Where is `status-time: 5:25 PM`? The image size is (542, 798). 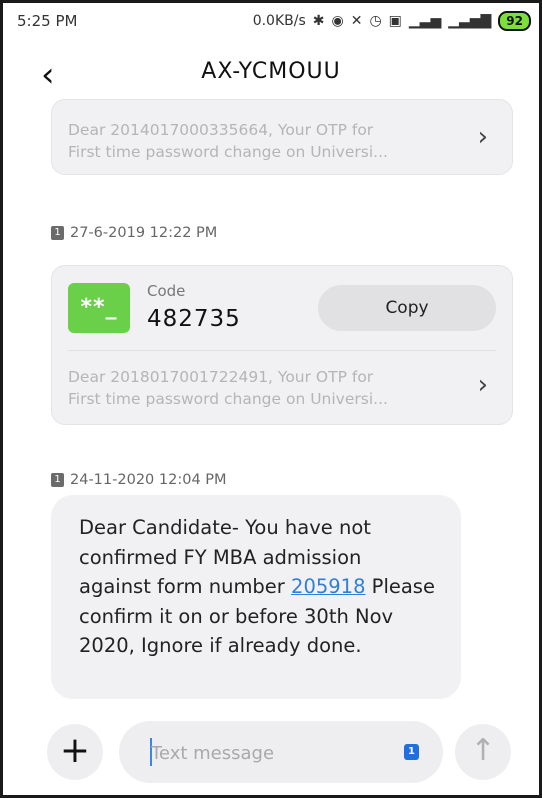 status-time: 5:25 PM is located at coordinates (47, 21).